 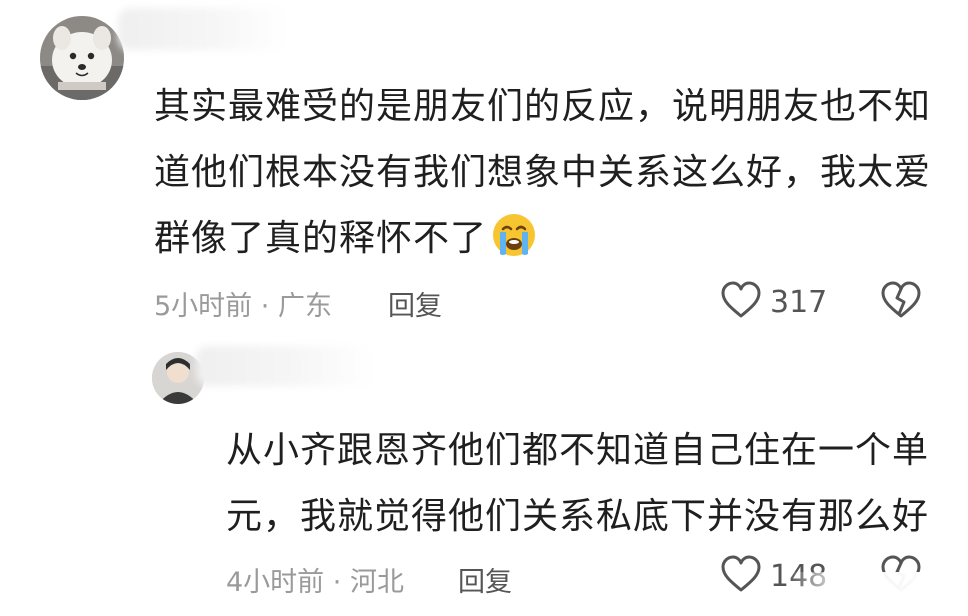 I want to click on like-button: 317, so click(x=773, y=302).